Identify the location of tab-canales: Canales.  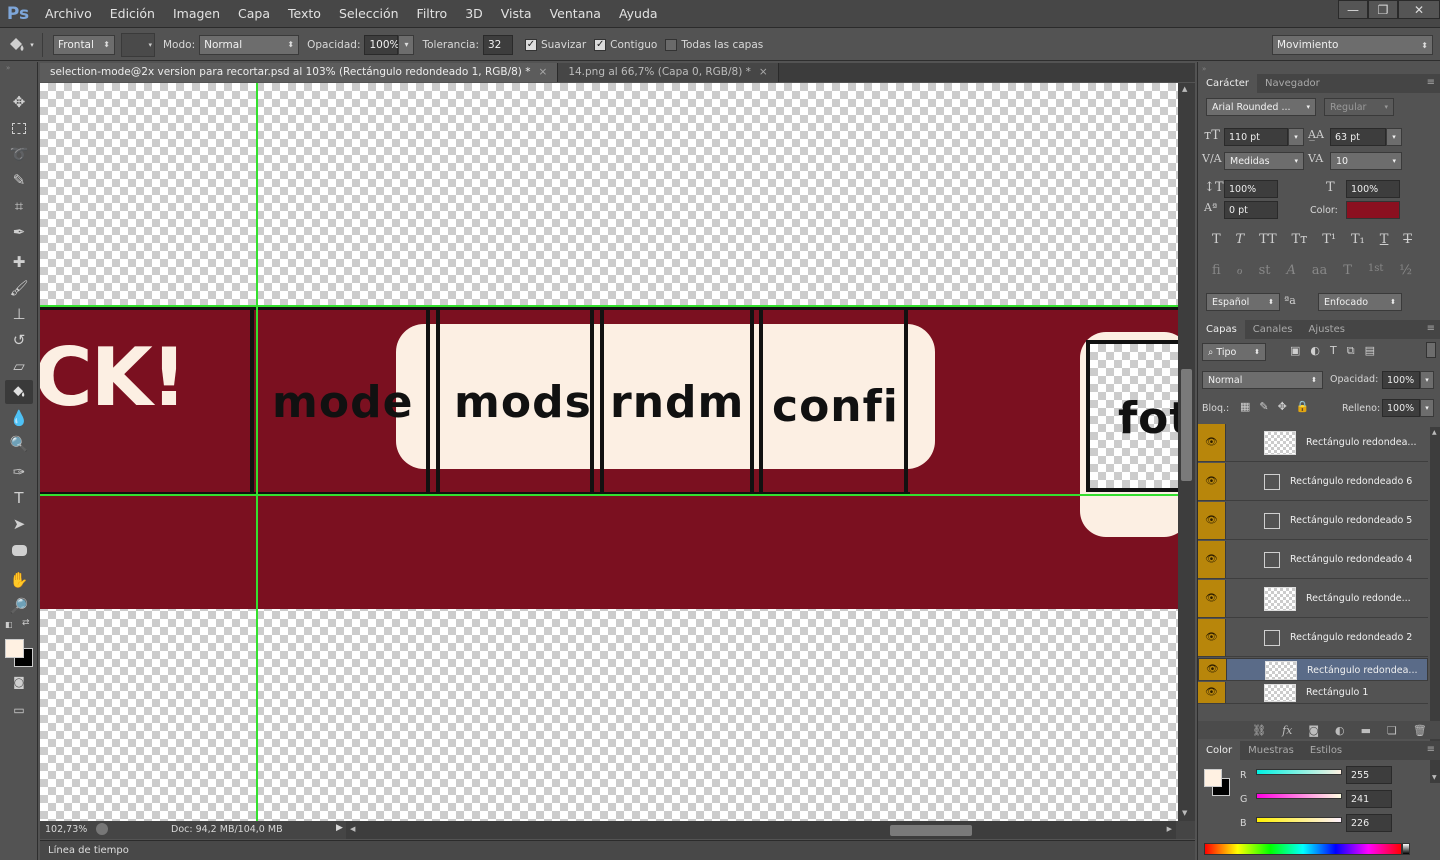
(1273, 329).